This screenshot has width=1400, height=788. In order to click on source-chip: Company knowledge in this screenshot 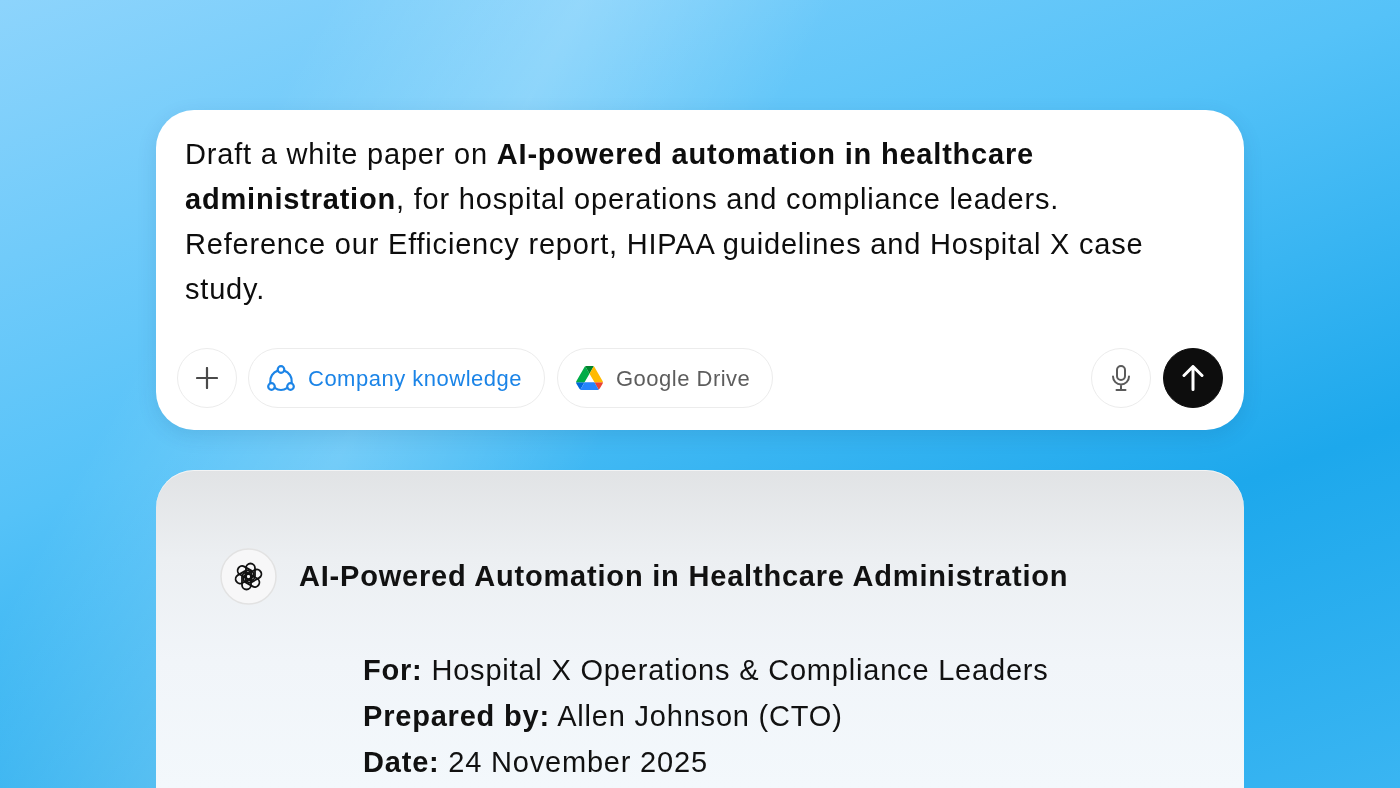, I will do `click(396, 378)`.